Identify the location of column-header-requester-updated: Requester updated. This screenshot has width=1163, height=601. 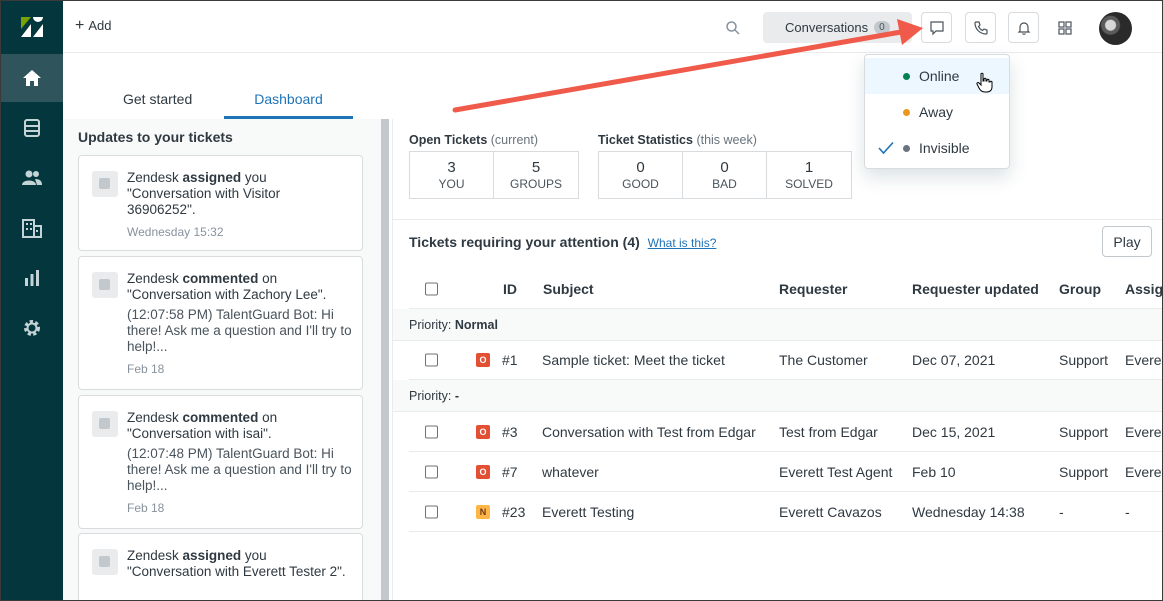
(975, 289).